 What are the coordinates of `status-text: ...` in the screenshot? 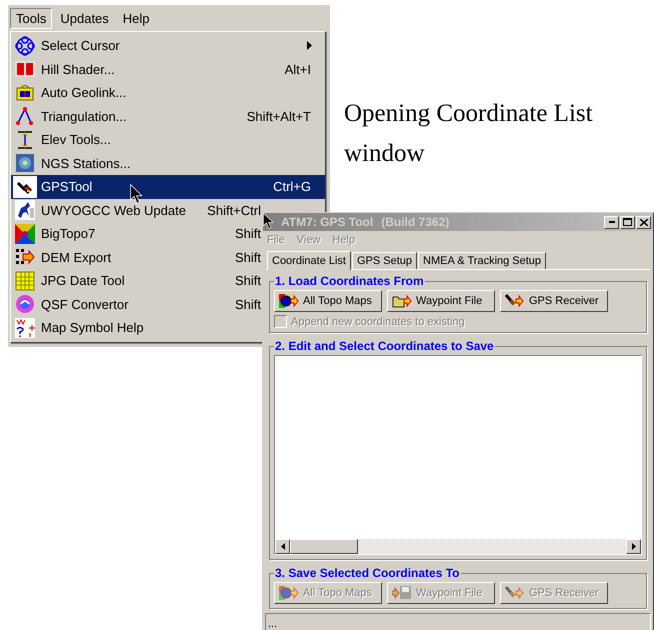 It's located at (273, 624).